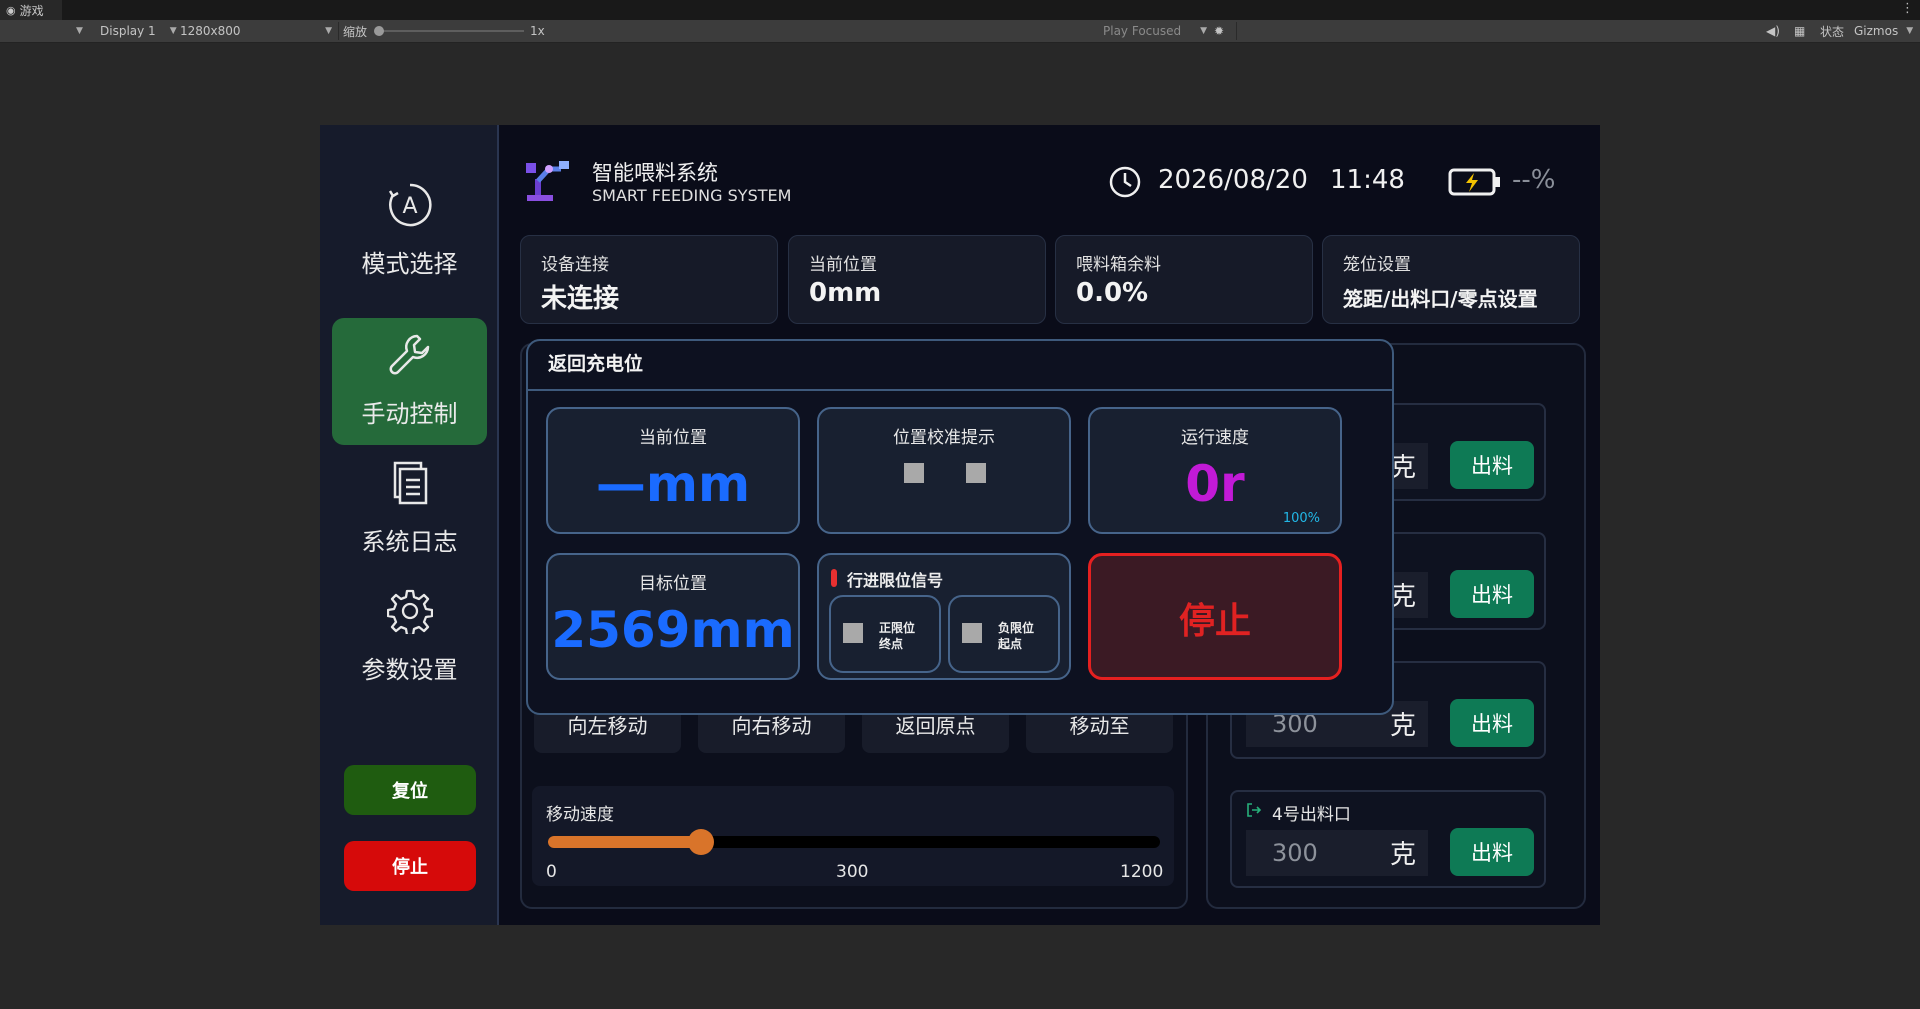 The image size is (1920, 1009). What do you see at coordinates (409, 670) in the screenshot?
I see `sidebar-item-label: 参数设置` at bounding box center [409, 670].